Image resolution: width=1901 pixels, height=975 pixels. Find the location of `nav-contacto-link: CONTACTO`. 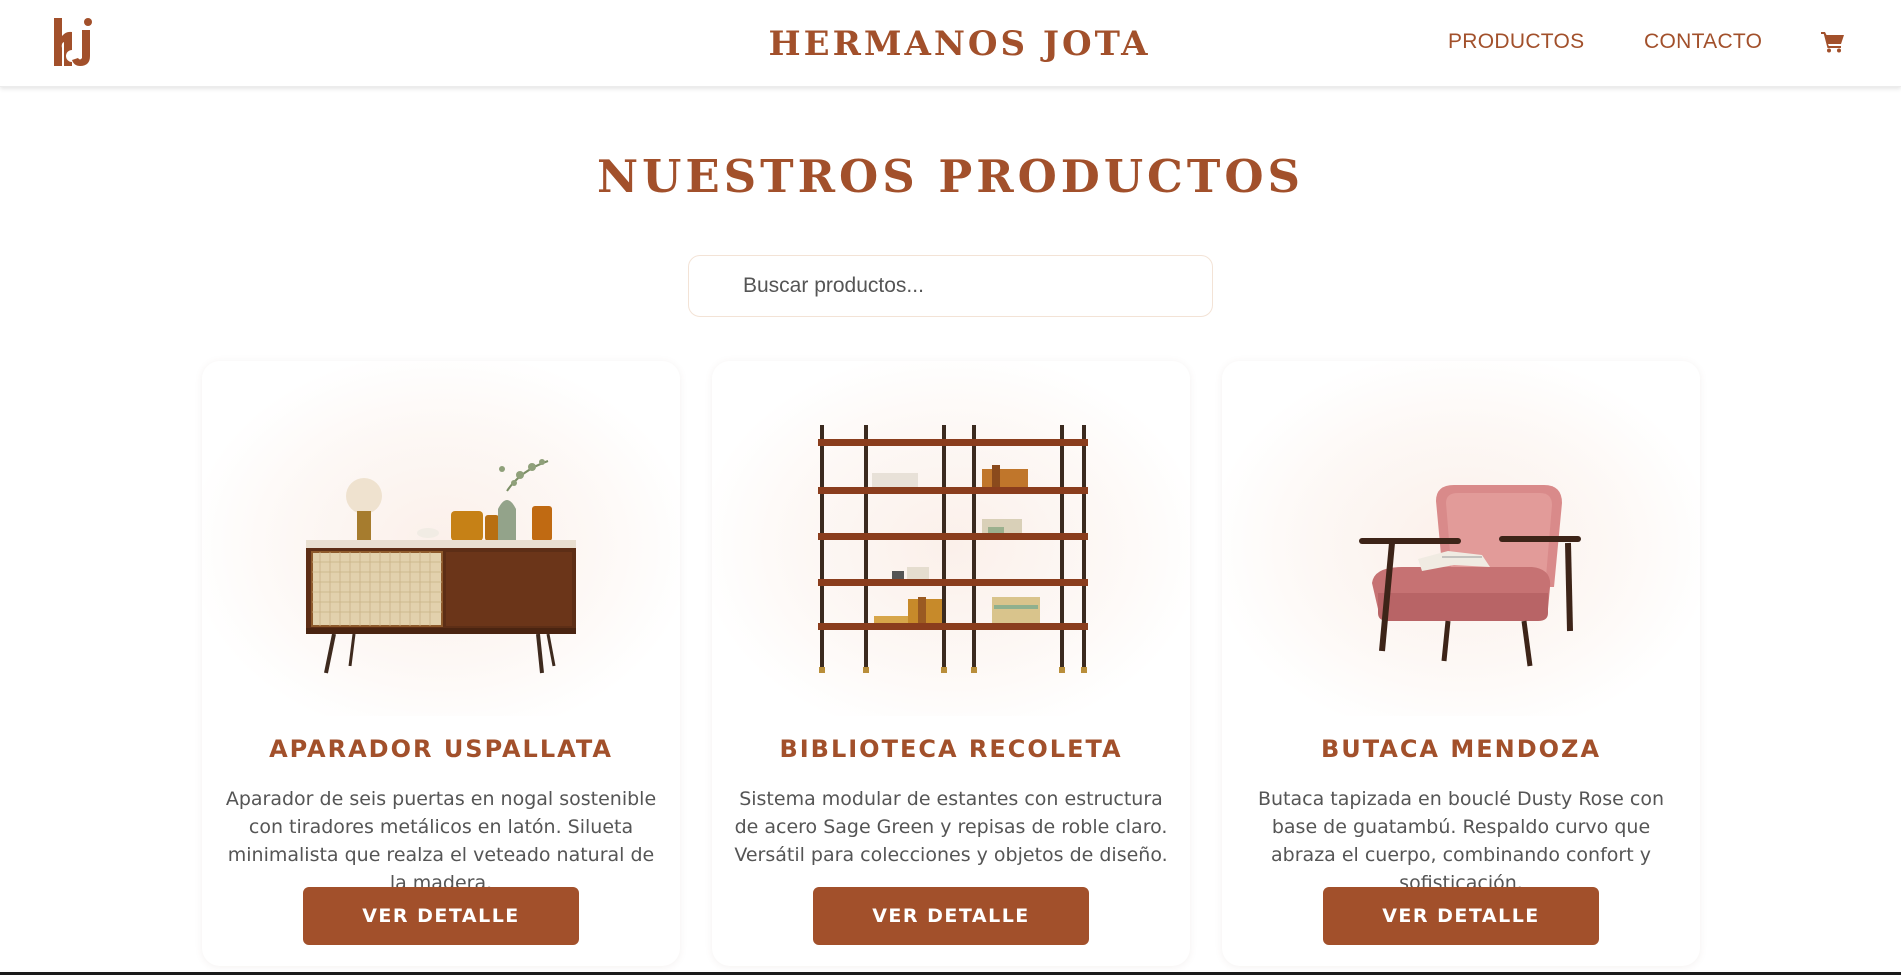

nav-contacto-link: CONTACTO is located at coordinates (1703, 42).